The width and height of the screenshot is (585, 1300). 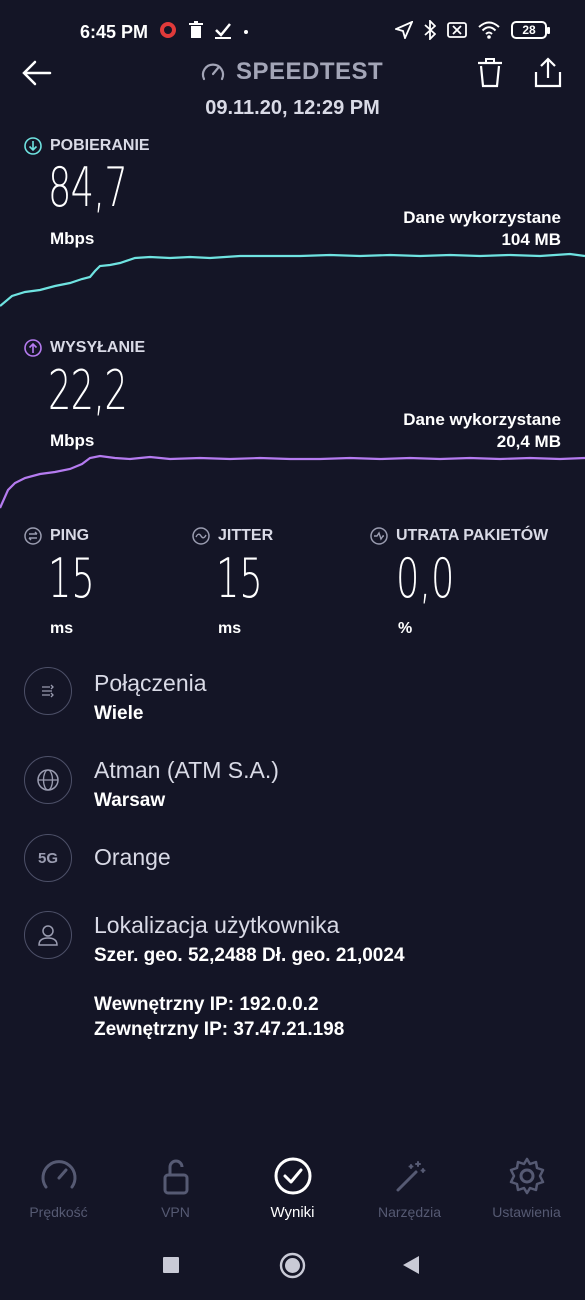 What do you see at coordinates (548, 73) in the screenshot?
I see `share-icon` at bounding box center [548, 73].